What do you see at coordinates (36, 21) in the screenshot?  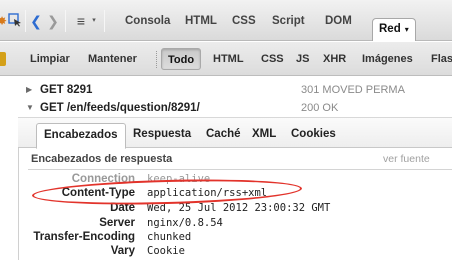 I see `back-arrow-icon: ❮` at bounding box center [36, 21].